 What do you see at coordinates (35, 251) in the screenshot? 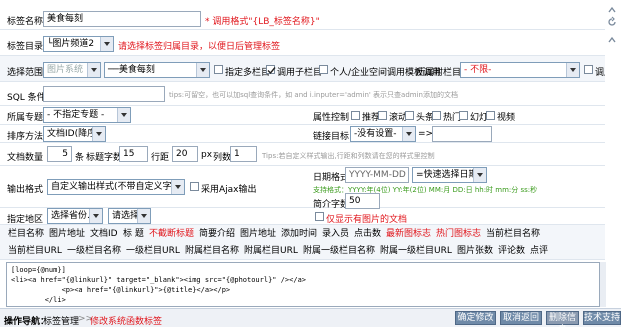
I see `field-button: 当前栏目URL` at bounding box center [35, 251].